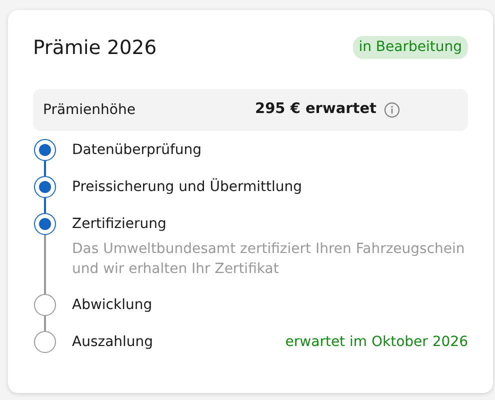  What do you see at coordinates (137, 150) in the screenshot?
I see `step-label: Datenüberprüfung` at bounding box center [137, 150].